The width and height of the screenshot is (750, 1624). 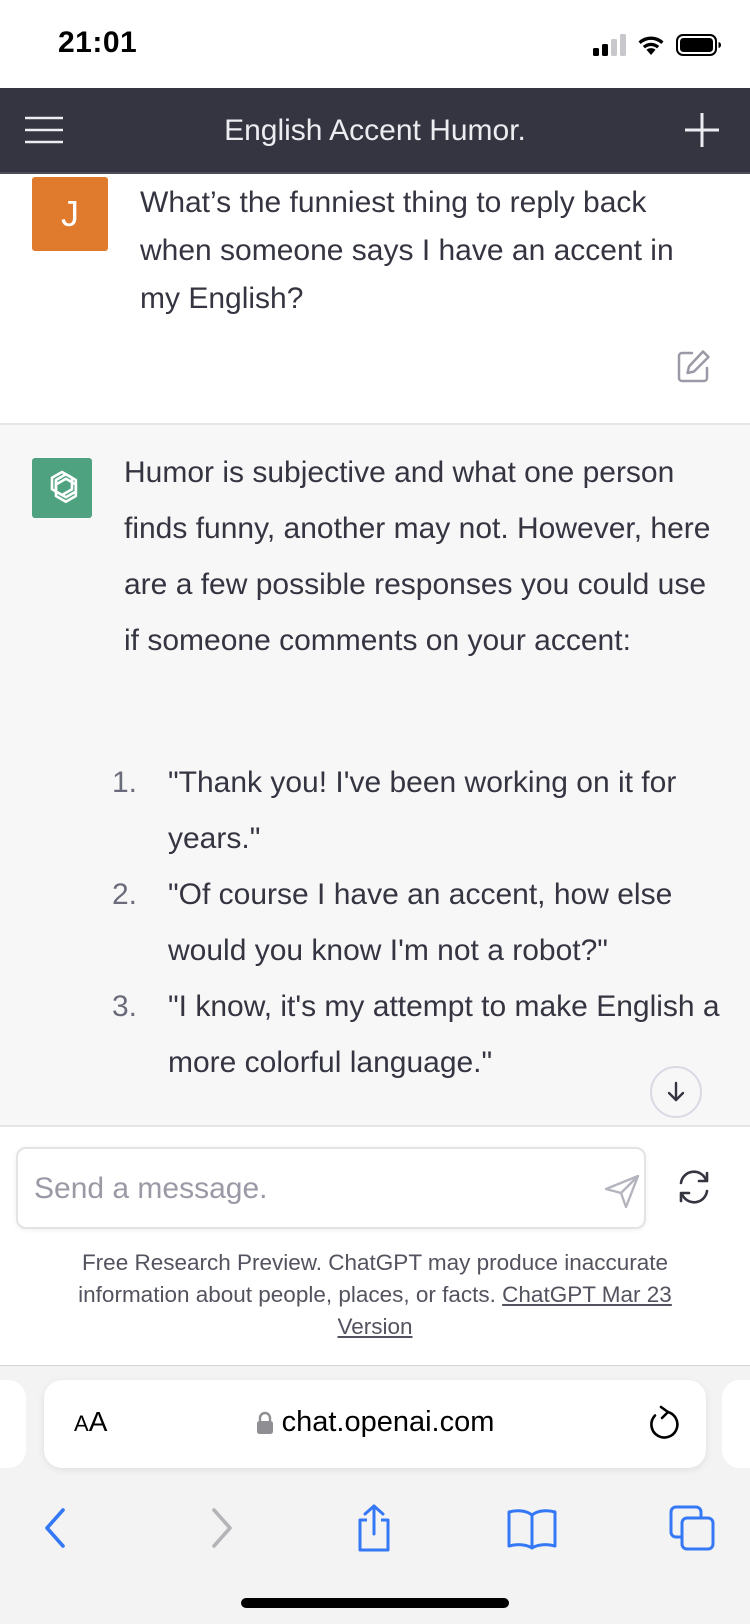 What do you see at coordinates (651, 45) in the screenshot?
I see `wifi-icon` at bounding box center [651, 45].